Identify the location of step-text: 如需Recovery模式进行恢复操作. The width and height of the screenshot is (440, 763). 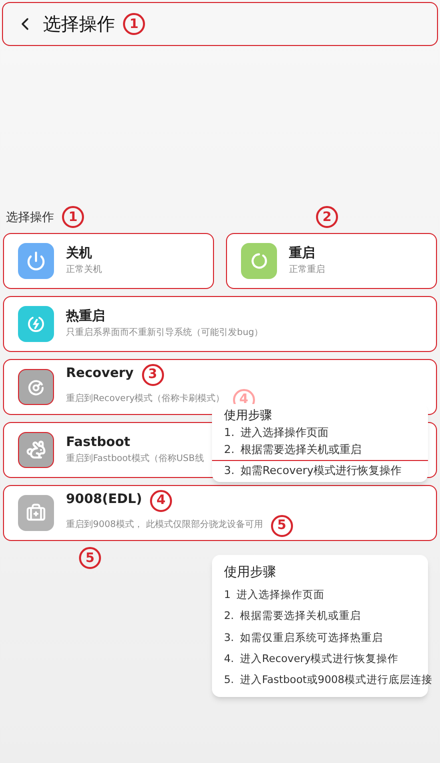
(321, 471).